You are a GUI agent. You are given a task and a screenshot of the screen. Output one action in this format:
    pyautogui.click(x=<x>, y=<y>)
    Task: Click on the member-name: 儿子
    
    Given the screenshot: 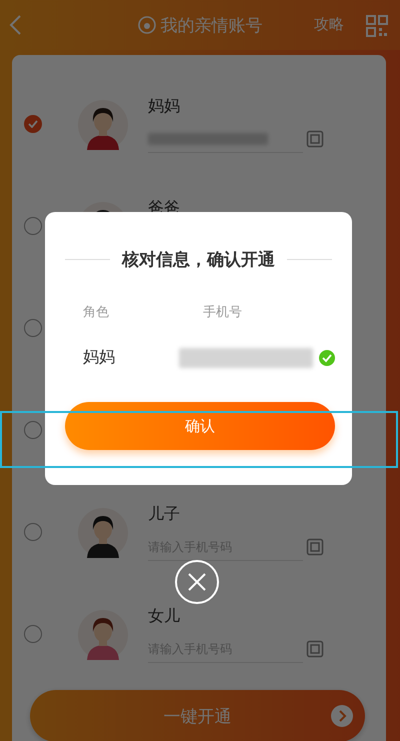 What is the action you would take?
    pyautogui.click(x=164, y=514)
    